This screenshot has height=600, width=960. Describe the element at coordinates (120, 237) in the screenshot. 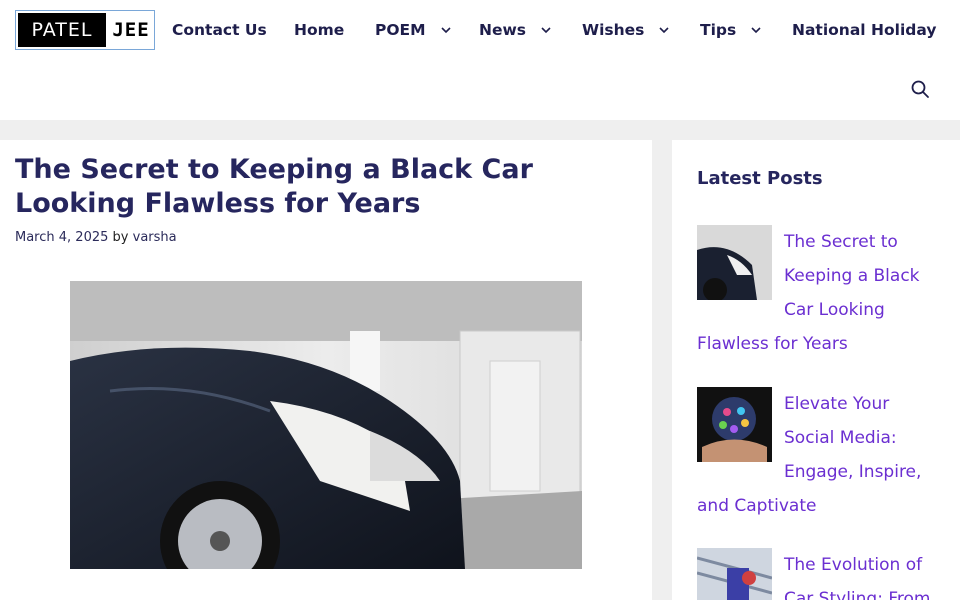

I see `byline-by: by` at that location.